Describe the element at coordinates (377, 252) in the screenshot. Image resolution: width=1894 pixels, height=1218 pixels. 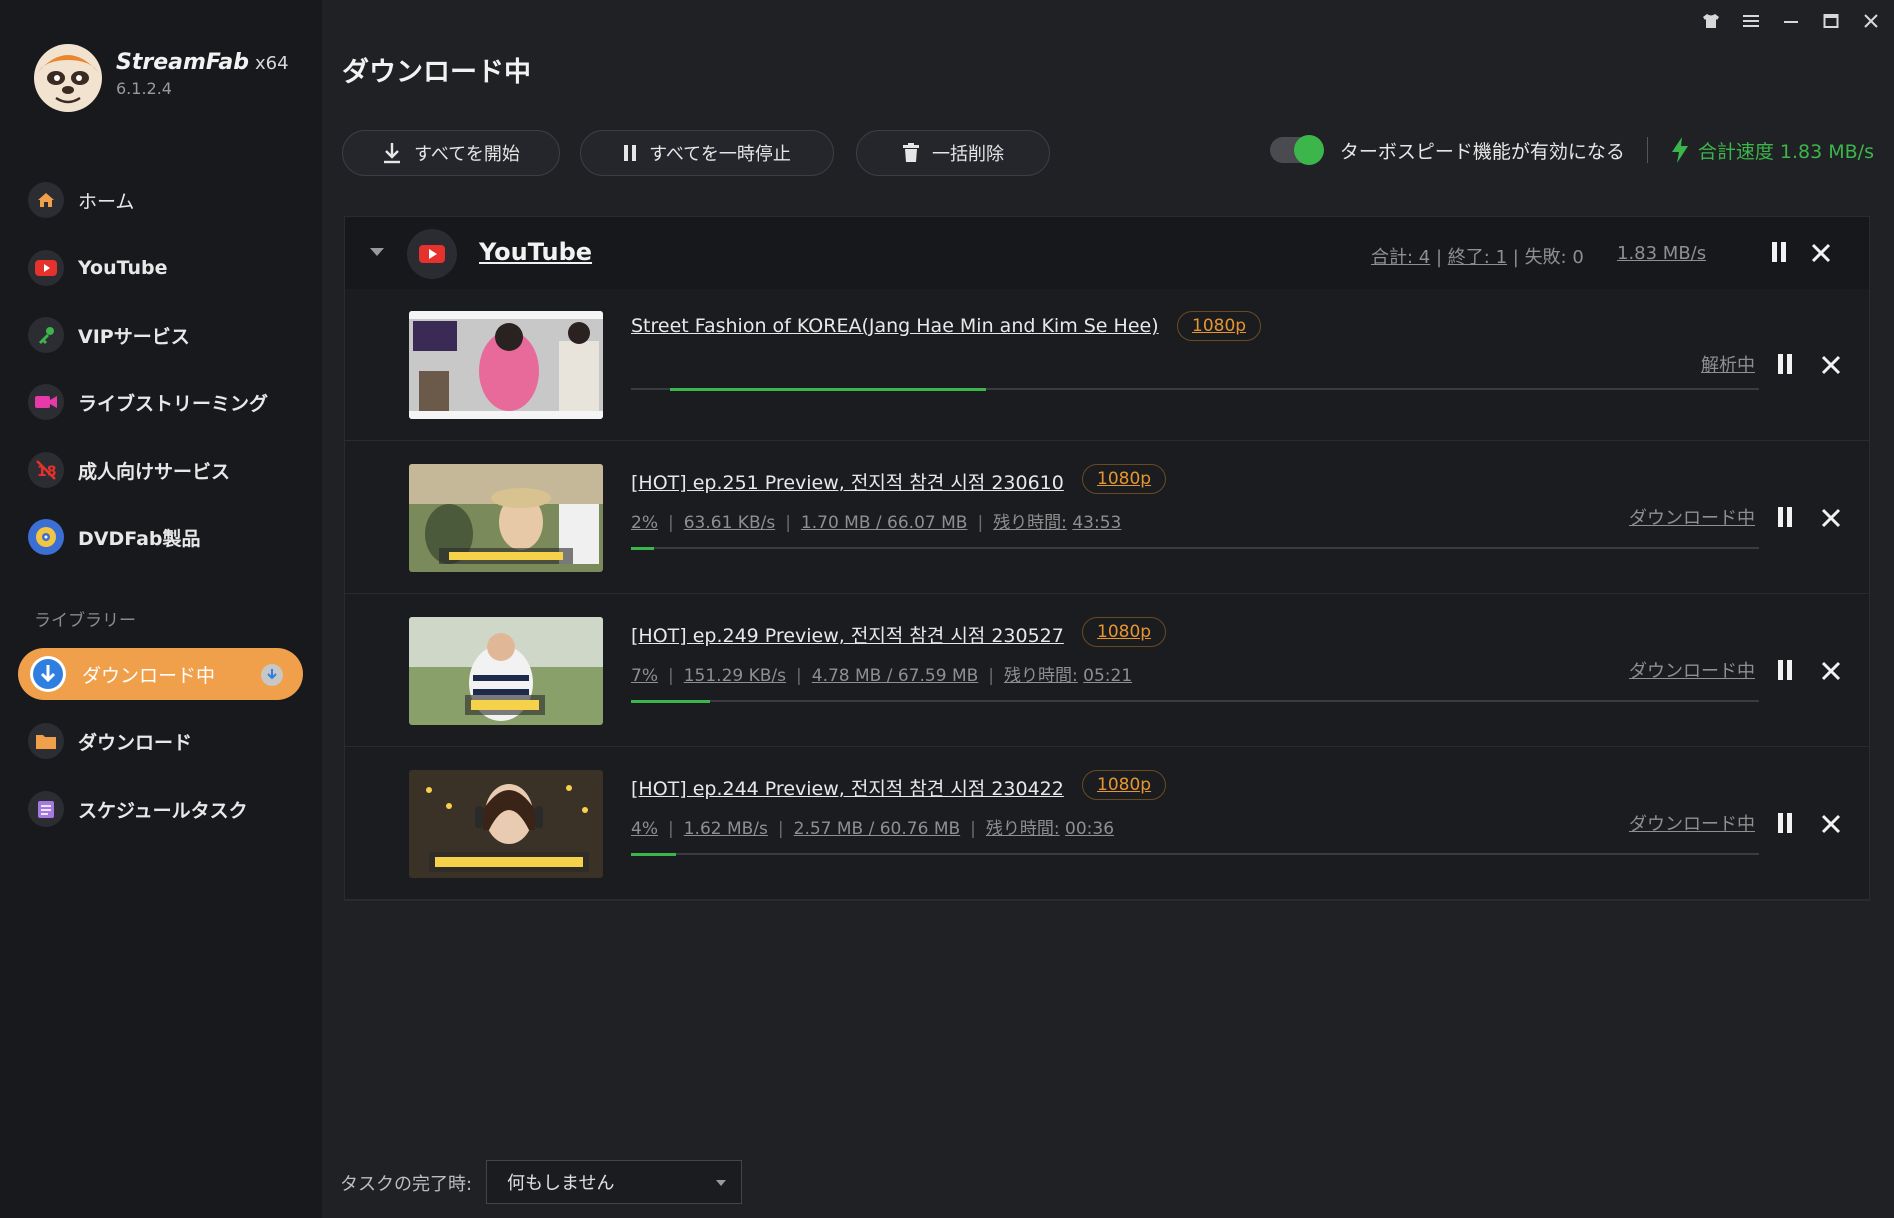
I see `chevron-down-icon` at that location.